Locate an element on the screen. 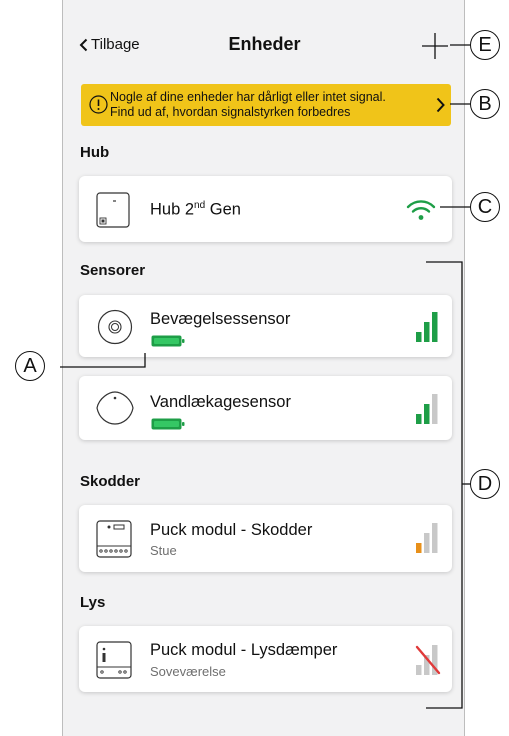 This screenshot has width=509, height=736. callout-d: D is located at coordinates (485, 484).